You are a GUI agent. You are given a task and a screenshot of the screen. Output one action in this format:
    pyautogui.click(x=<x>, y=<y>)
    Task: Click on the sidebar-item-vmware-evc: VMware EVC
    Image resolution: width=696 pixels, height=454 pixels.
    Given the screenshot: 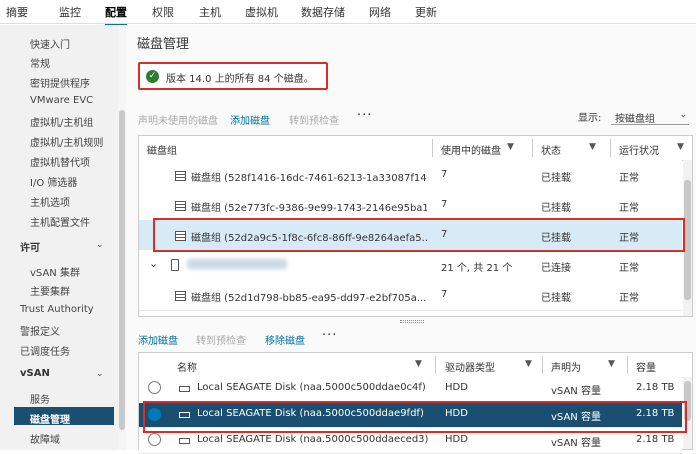 What is the action you would take?
    pyautogui.click(x=61, y=100)
    